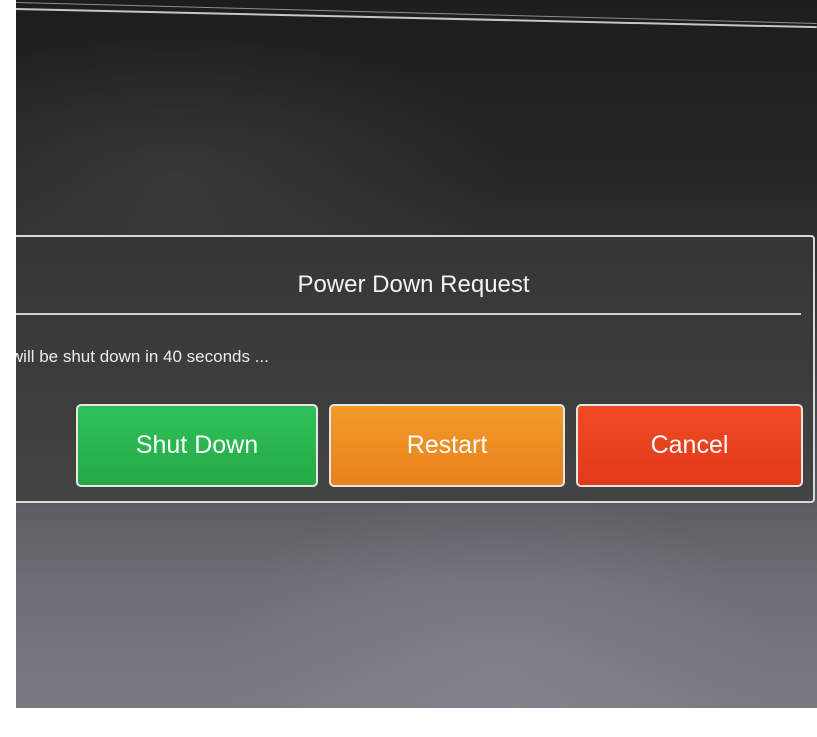 The width and height of the screenshot is (817, 737). Describe the element at coordinates (408, 314) in the screenshot. I see `title-divider` at that location.